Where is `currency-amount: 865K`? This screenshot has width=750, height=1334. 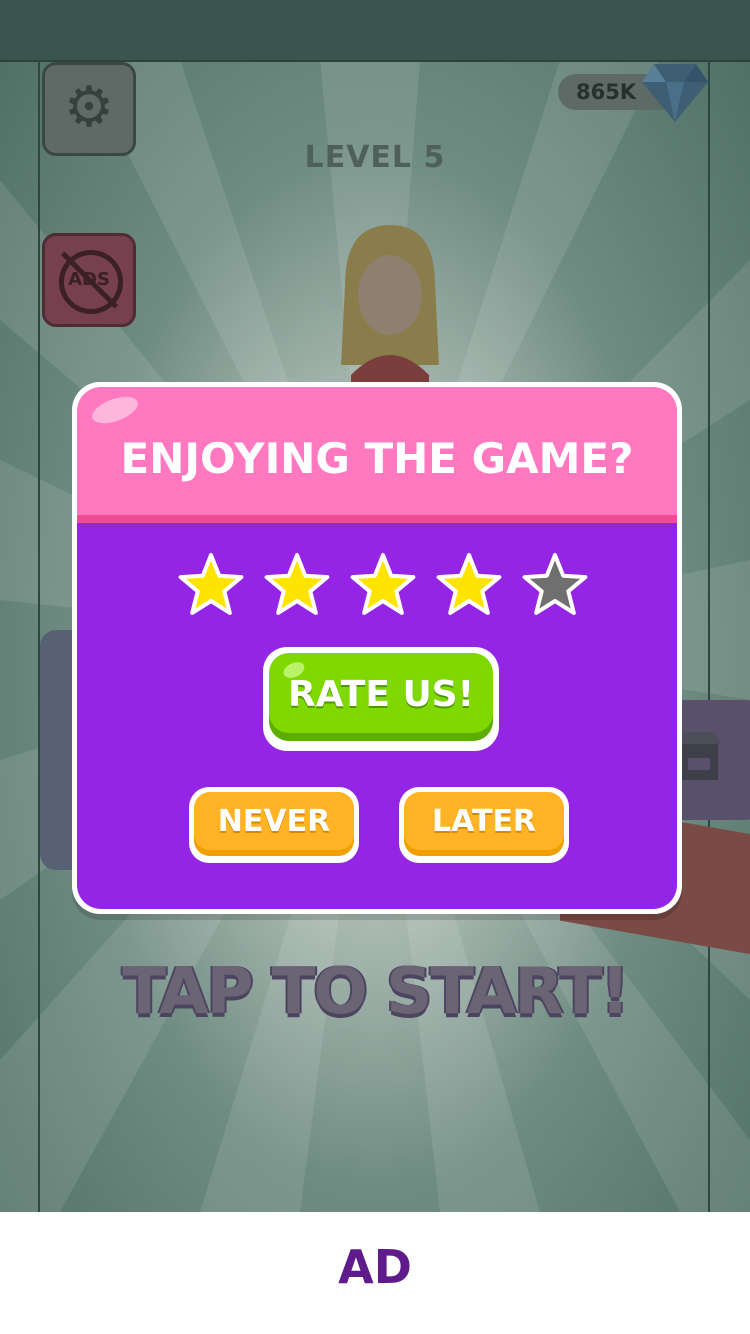 currency-amount: 865K is located at coordinates (606, 92).